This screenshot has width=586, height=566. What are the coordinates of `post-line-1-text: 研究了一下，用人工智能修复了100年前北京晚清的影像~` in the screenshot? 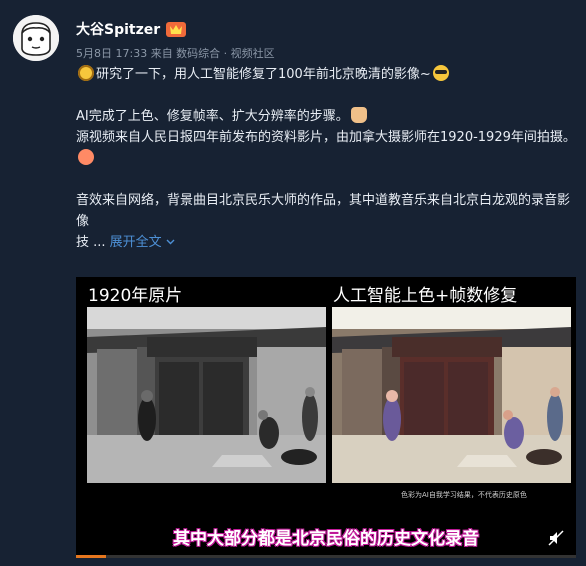 It's located at (263, 74).